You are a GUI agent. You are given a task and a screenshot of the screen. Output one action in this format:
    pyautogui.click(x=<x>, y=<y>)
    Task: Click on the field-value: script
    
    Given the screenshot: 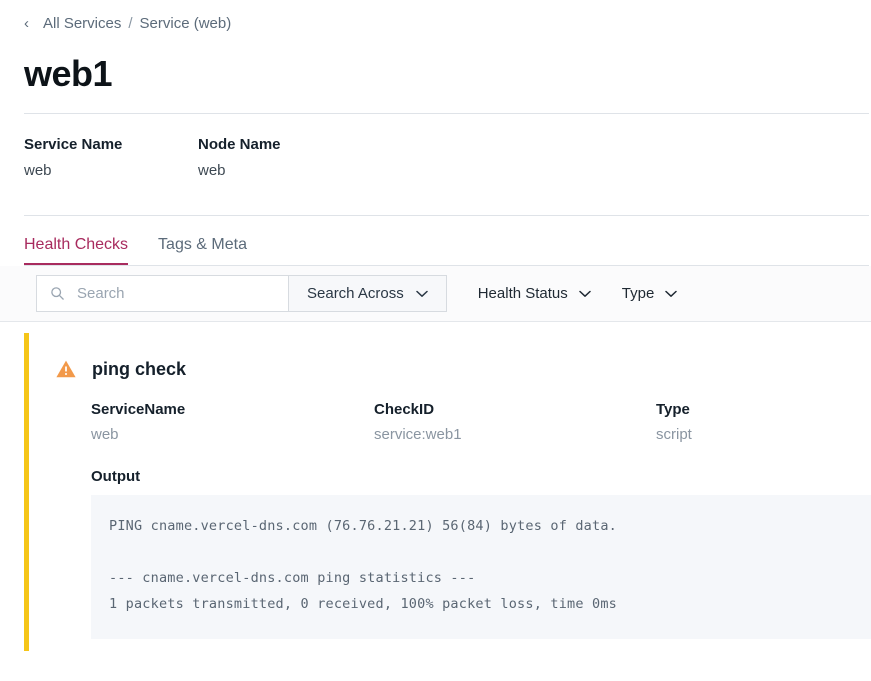 What is the action you would take?
    pyautogui.click(x=674, y=434)
    